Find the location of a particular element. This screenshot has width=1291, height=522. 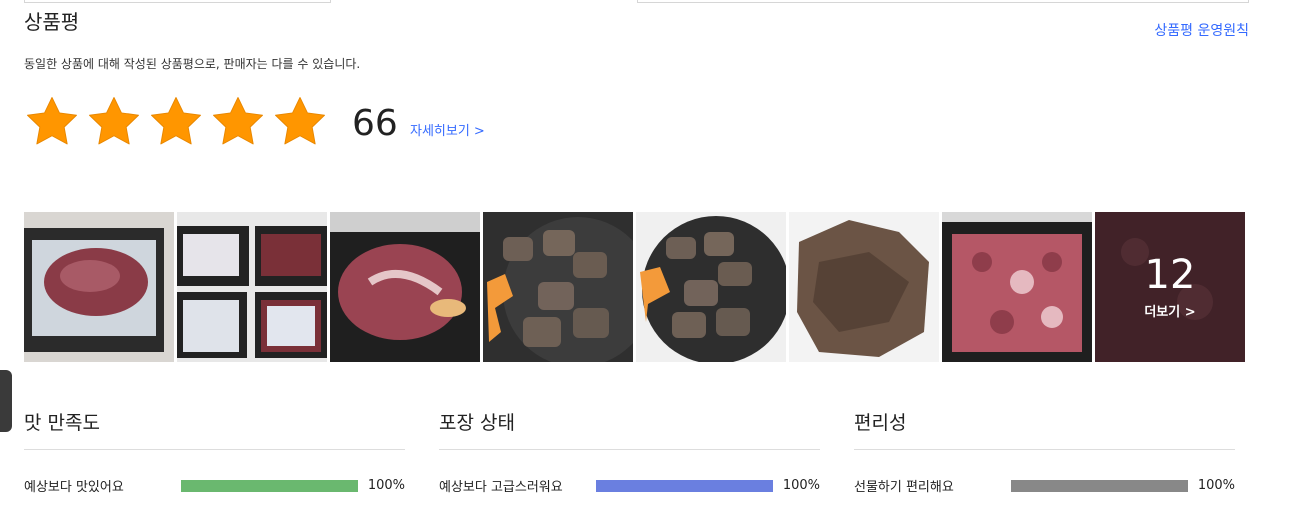

see-details-link: 자세히보기 > is located at coordinates (447, 129).